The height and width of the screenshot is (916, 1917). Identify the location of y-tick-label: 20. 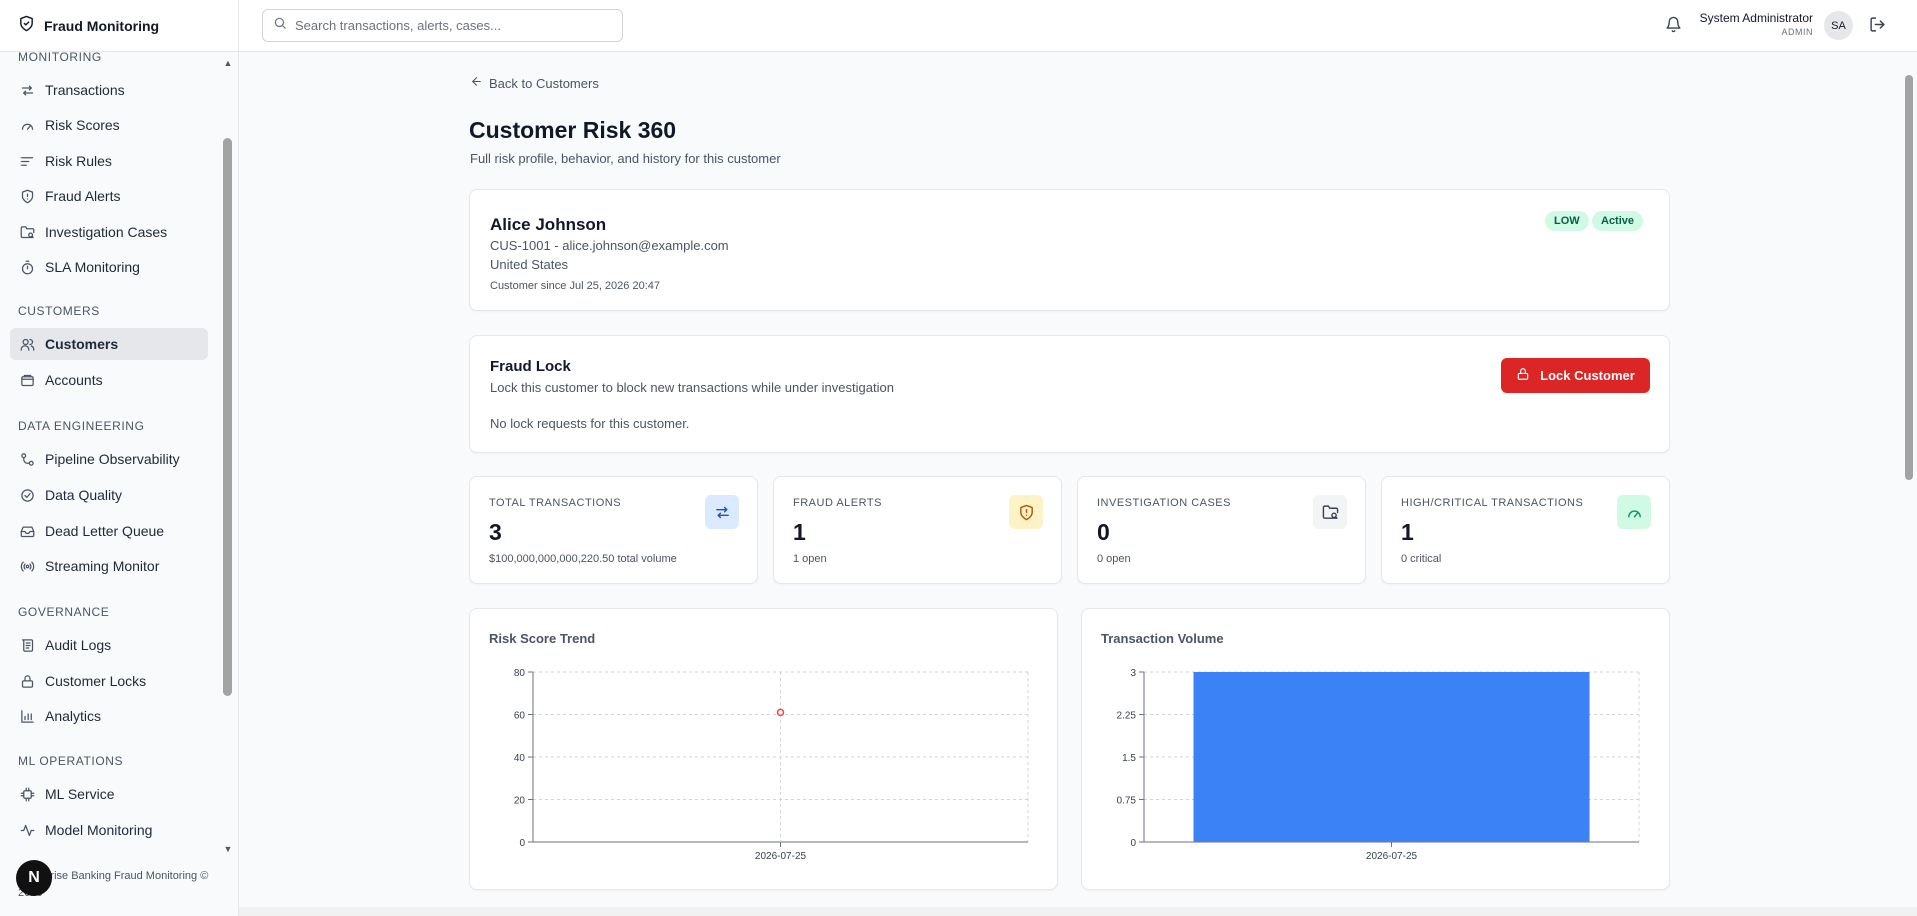
(520, 801).